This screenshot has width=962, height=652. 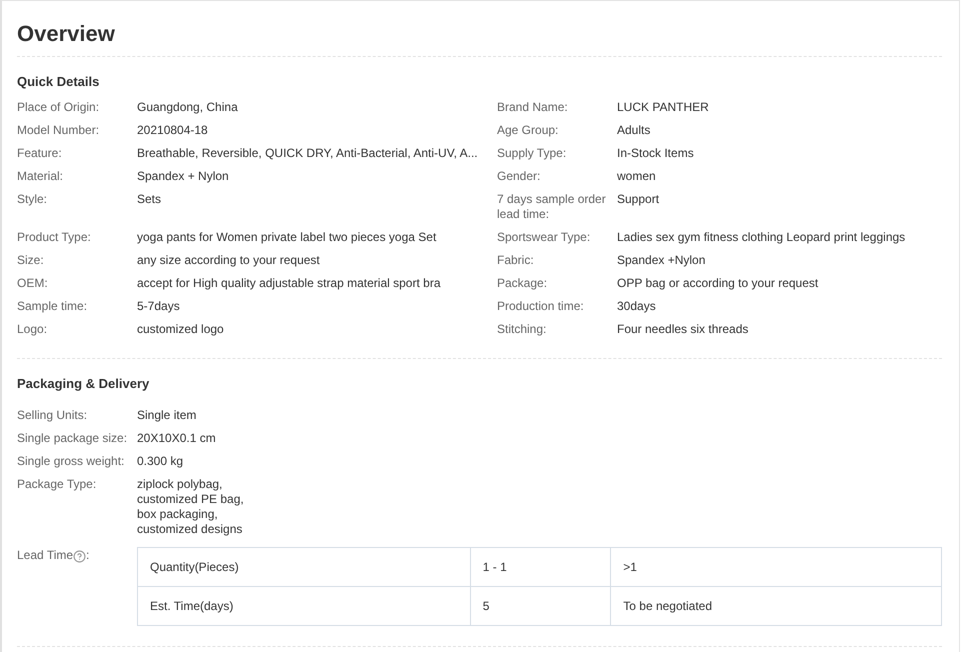 What do you see at coordinates (33, 283) in the screenshot?
I see `detail-label: OEM:` at bounding box center [33, 283].